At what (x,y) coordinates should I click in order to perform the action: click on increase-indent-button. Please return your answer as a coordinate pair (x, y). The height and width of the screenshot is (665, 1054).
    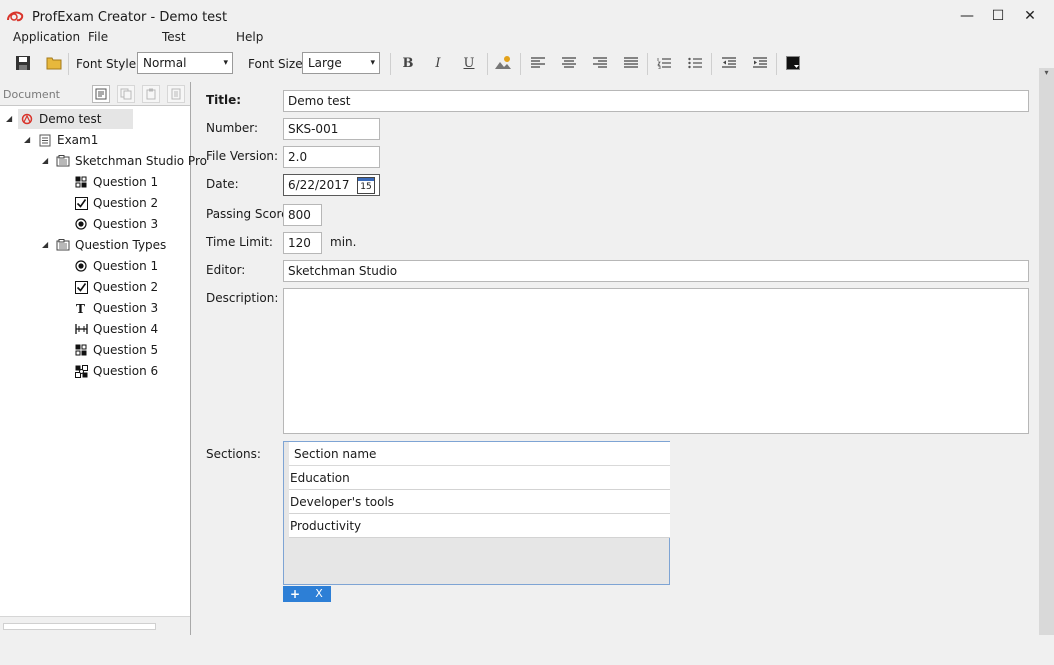
    Looking at the image, I should click on (760, 63).